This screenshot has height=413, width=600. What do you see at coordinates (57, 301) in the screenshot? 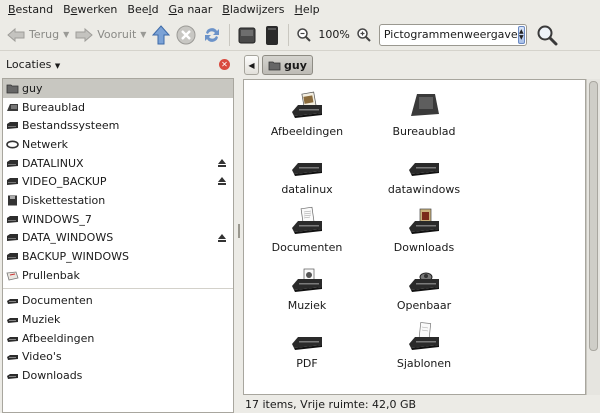
I see `sidebar-item-label: Documenten` at bounding box center [57, 301].